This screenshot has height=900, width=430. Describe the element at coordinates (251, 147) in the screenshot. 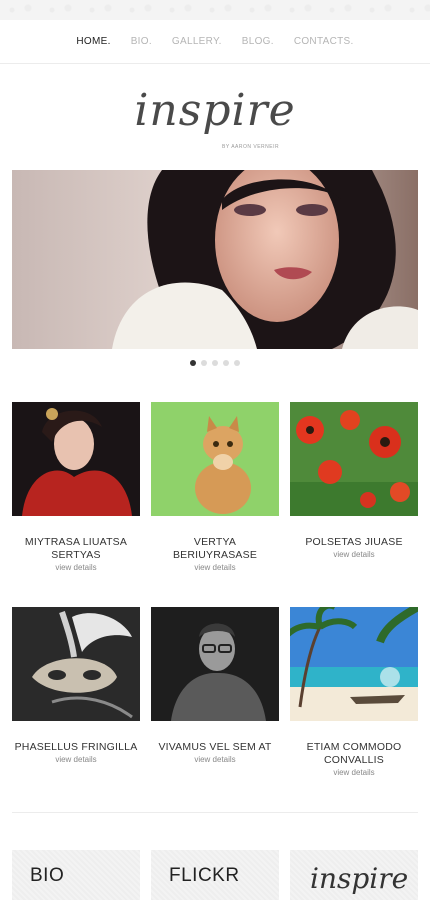

I see `logo-byline: BY AARON VERNEIR` at that location.